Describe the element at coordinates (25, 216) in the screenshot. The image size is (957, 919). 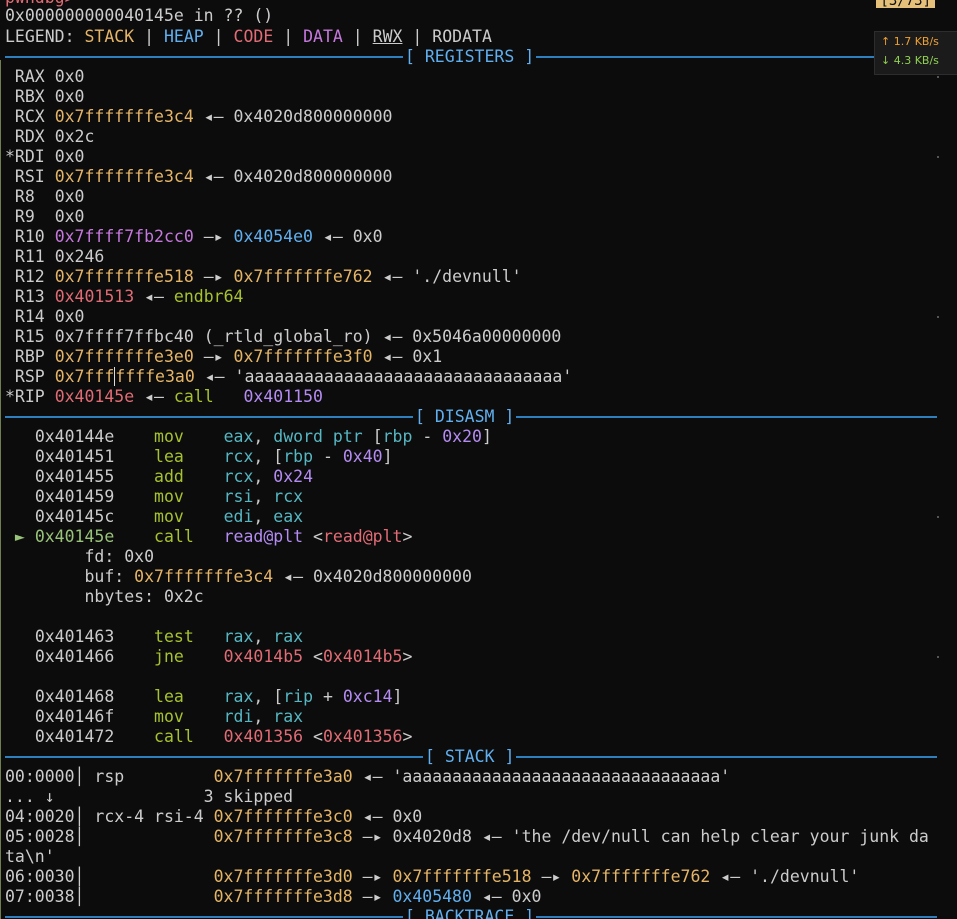
I see `register-name: R9` at that location.